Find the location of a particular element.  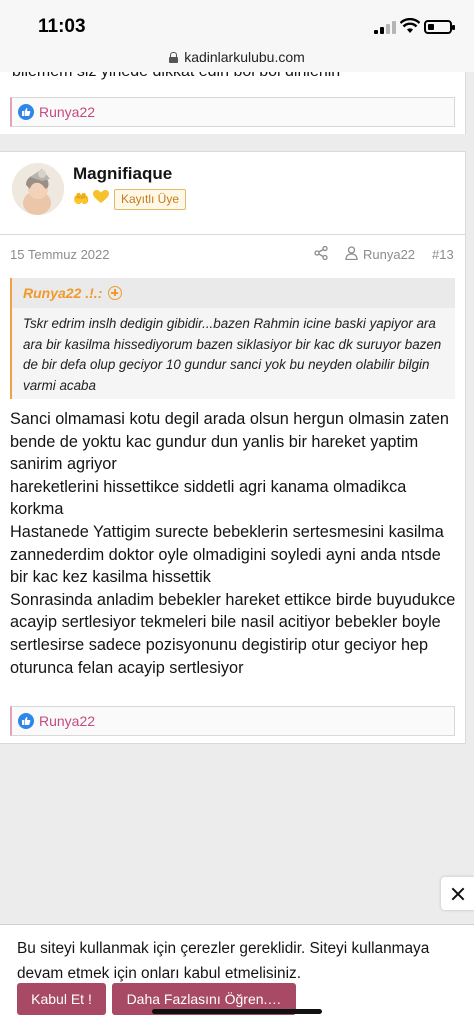

user-role-badge: Kayıtlı Üye is located at coordinates (150, 199).